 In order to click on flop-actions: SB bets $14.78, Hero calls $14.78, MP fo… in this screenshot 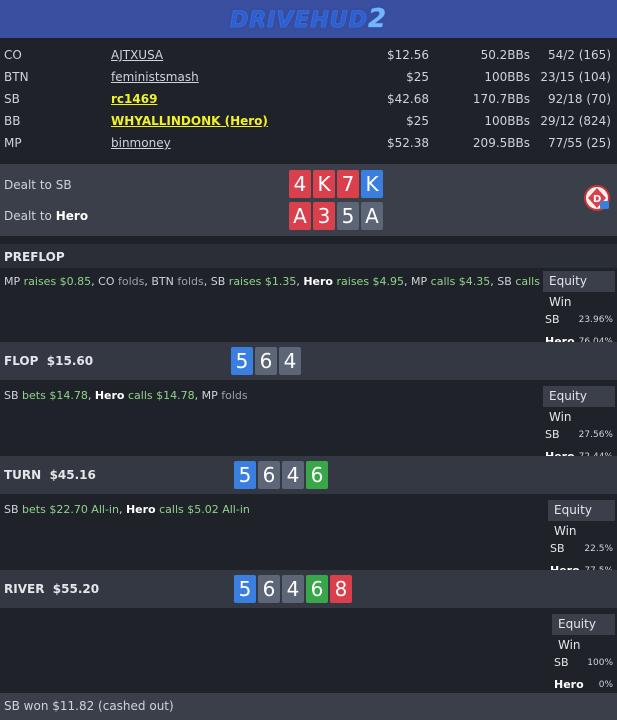, I will do `click(126, 395)`.